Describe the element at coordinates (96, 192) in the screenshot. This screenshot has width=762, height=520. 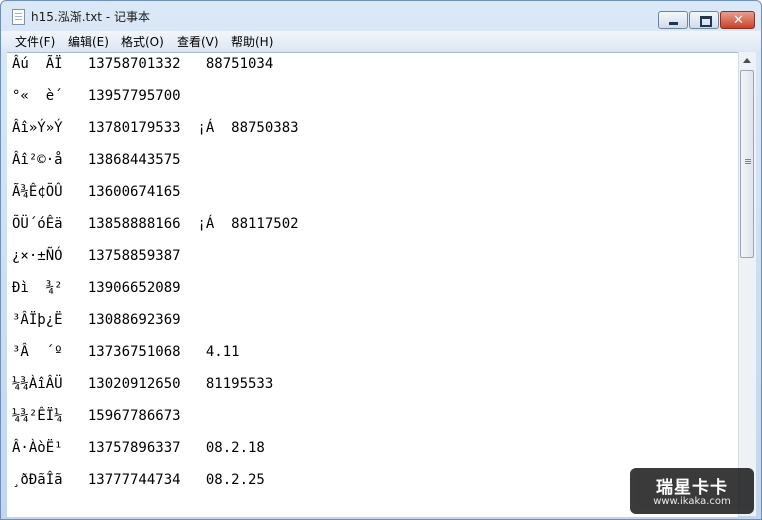
I see `text-line: Ã¾Ê¢ÕÛ 13600674165` at that location.